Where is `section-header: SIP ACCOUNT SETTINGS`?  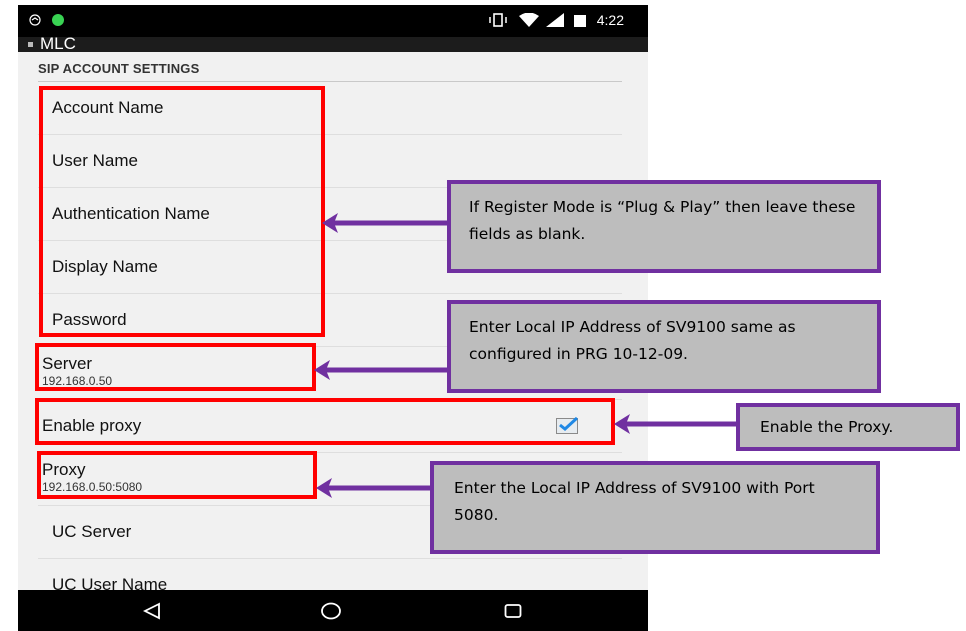
section-header: SIP ACCOUNT SETTINGS is located at coordinates (330, 68).